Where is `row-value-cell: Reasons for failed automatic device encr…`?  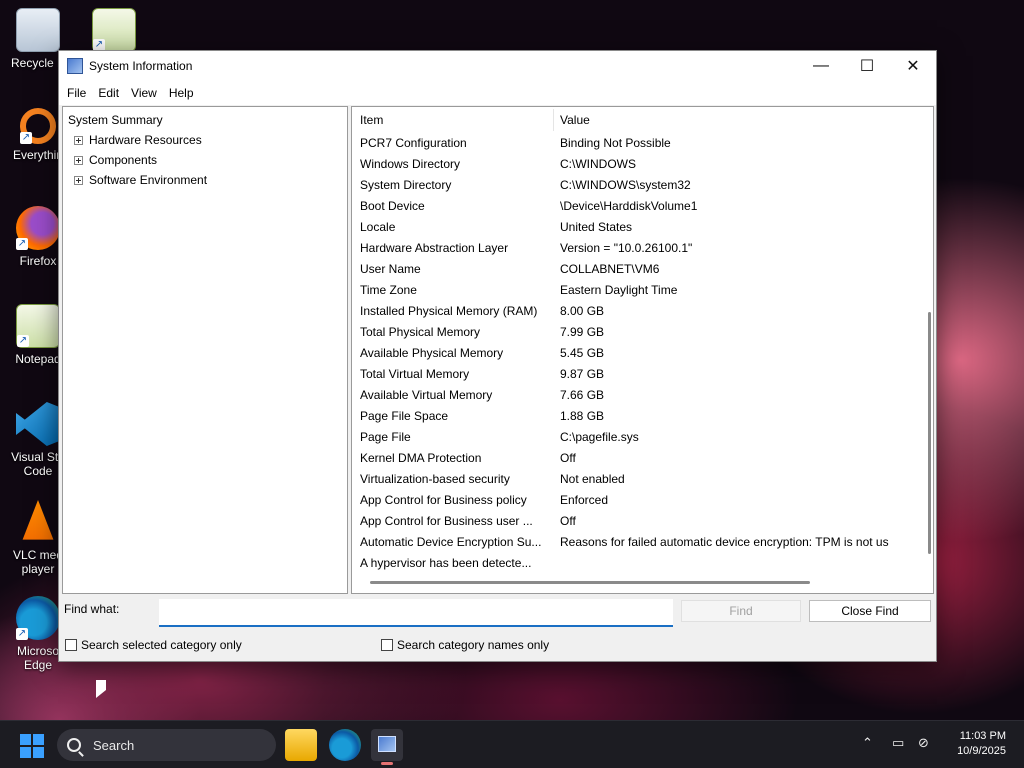
row-value-cell: Reasons for failed automatic device encr… is located at coordinates (724, 542).